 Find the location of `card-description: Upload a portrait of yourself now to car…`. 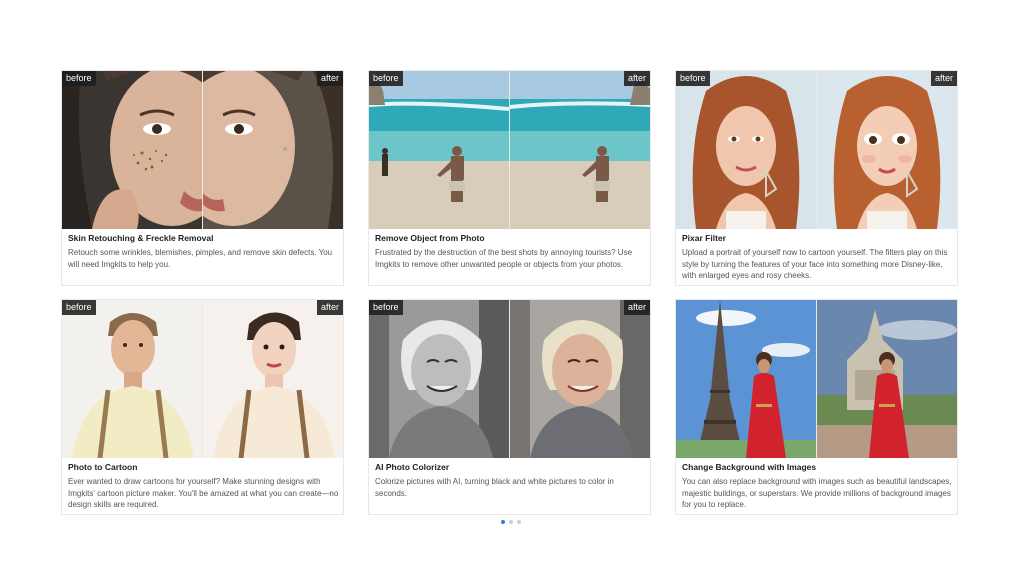

card-description: Upload a portrait of yourself now to car… is located at coordinates (815, 264).